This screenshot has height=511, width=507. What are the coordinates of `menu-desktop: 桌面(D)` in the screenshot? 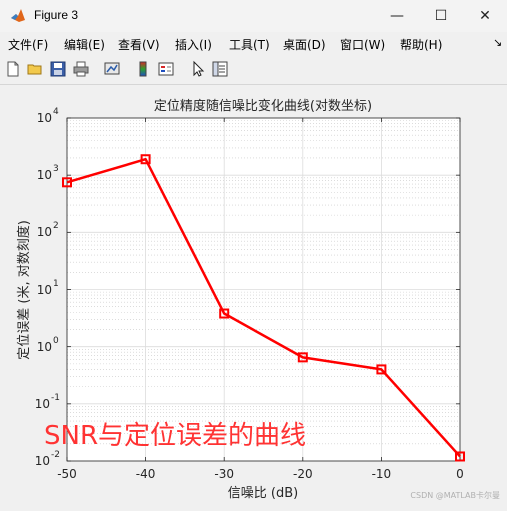 It's located at (304, 44).